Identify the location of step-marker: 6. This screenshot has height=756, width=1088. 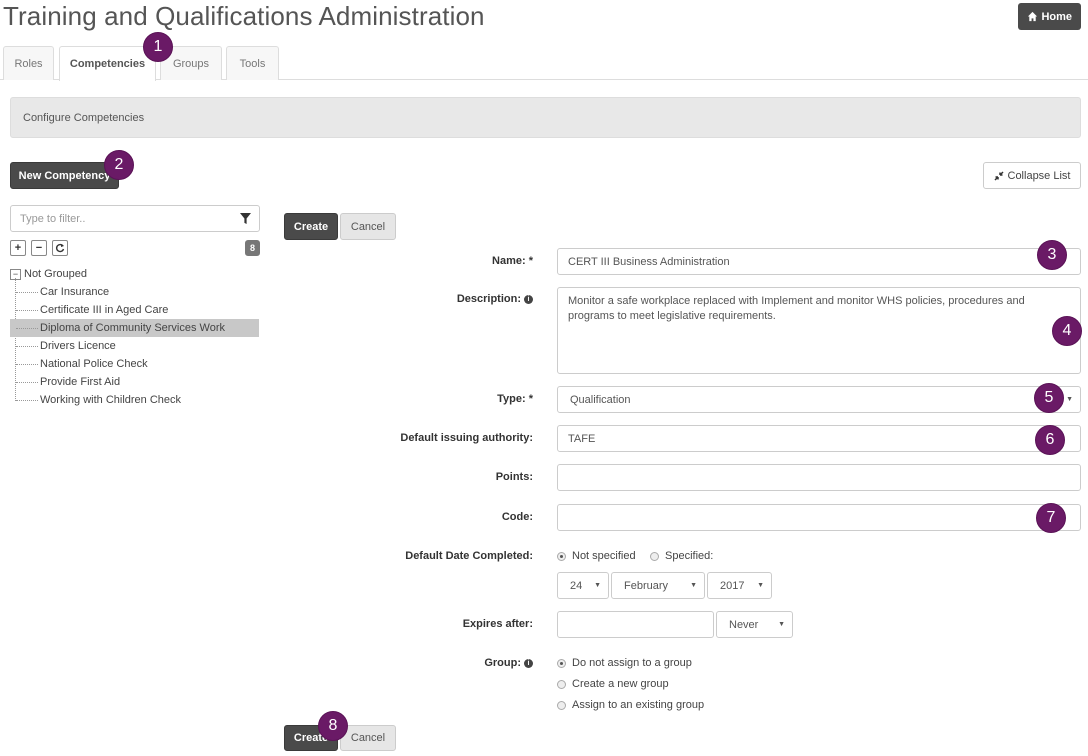
(1050, 440).